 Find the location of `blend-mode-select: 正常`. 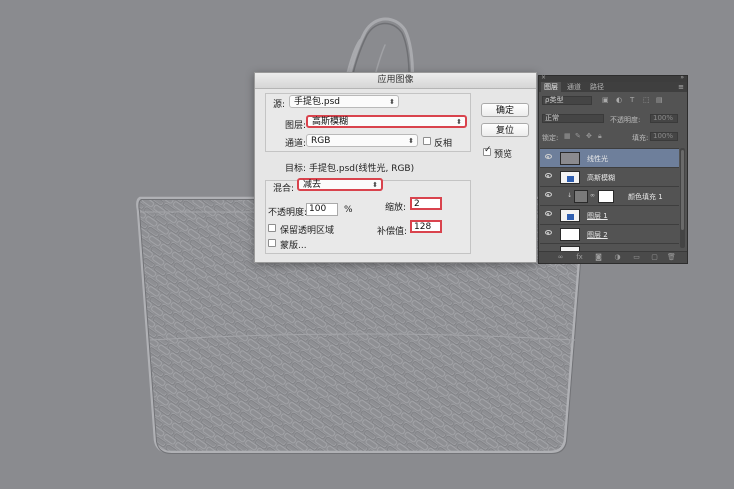

blend-mode-select: 正常 is located at coordinates (573, 118).